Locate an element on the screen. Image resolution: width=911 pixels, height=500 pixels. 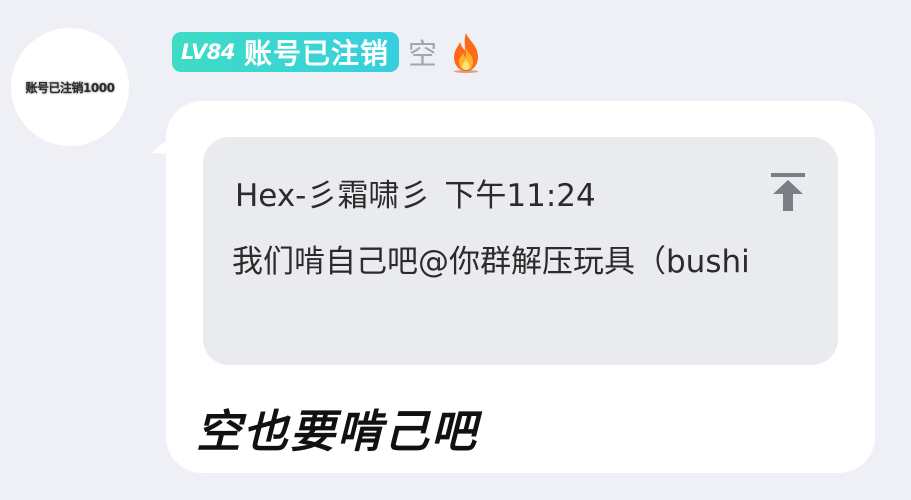
level-name-badge: LV84 账号已注销 is located at coordinates (285, 52).